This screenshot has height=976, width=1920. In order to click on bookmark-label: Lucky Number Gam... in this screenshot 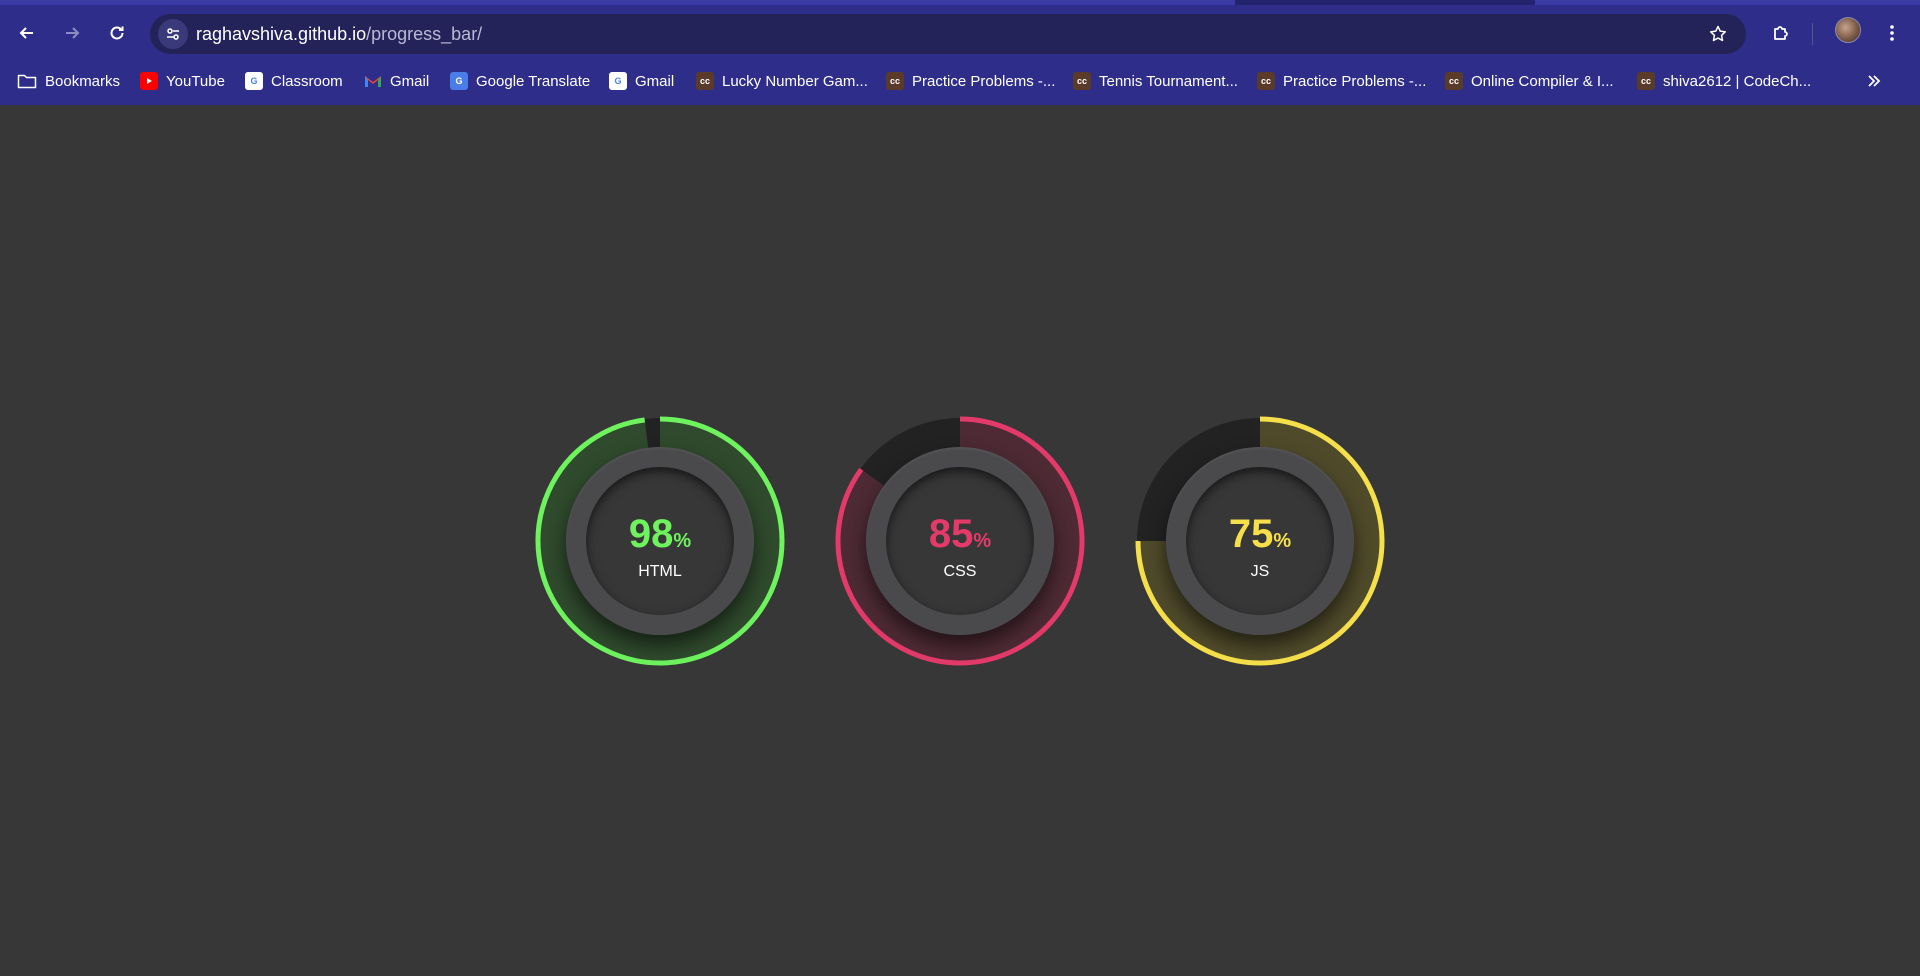, I will do `click(795, 81)`.